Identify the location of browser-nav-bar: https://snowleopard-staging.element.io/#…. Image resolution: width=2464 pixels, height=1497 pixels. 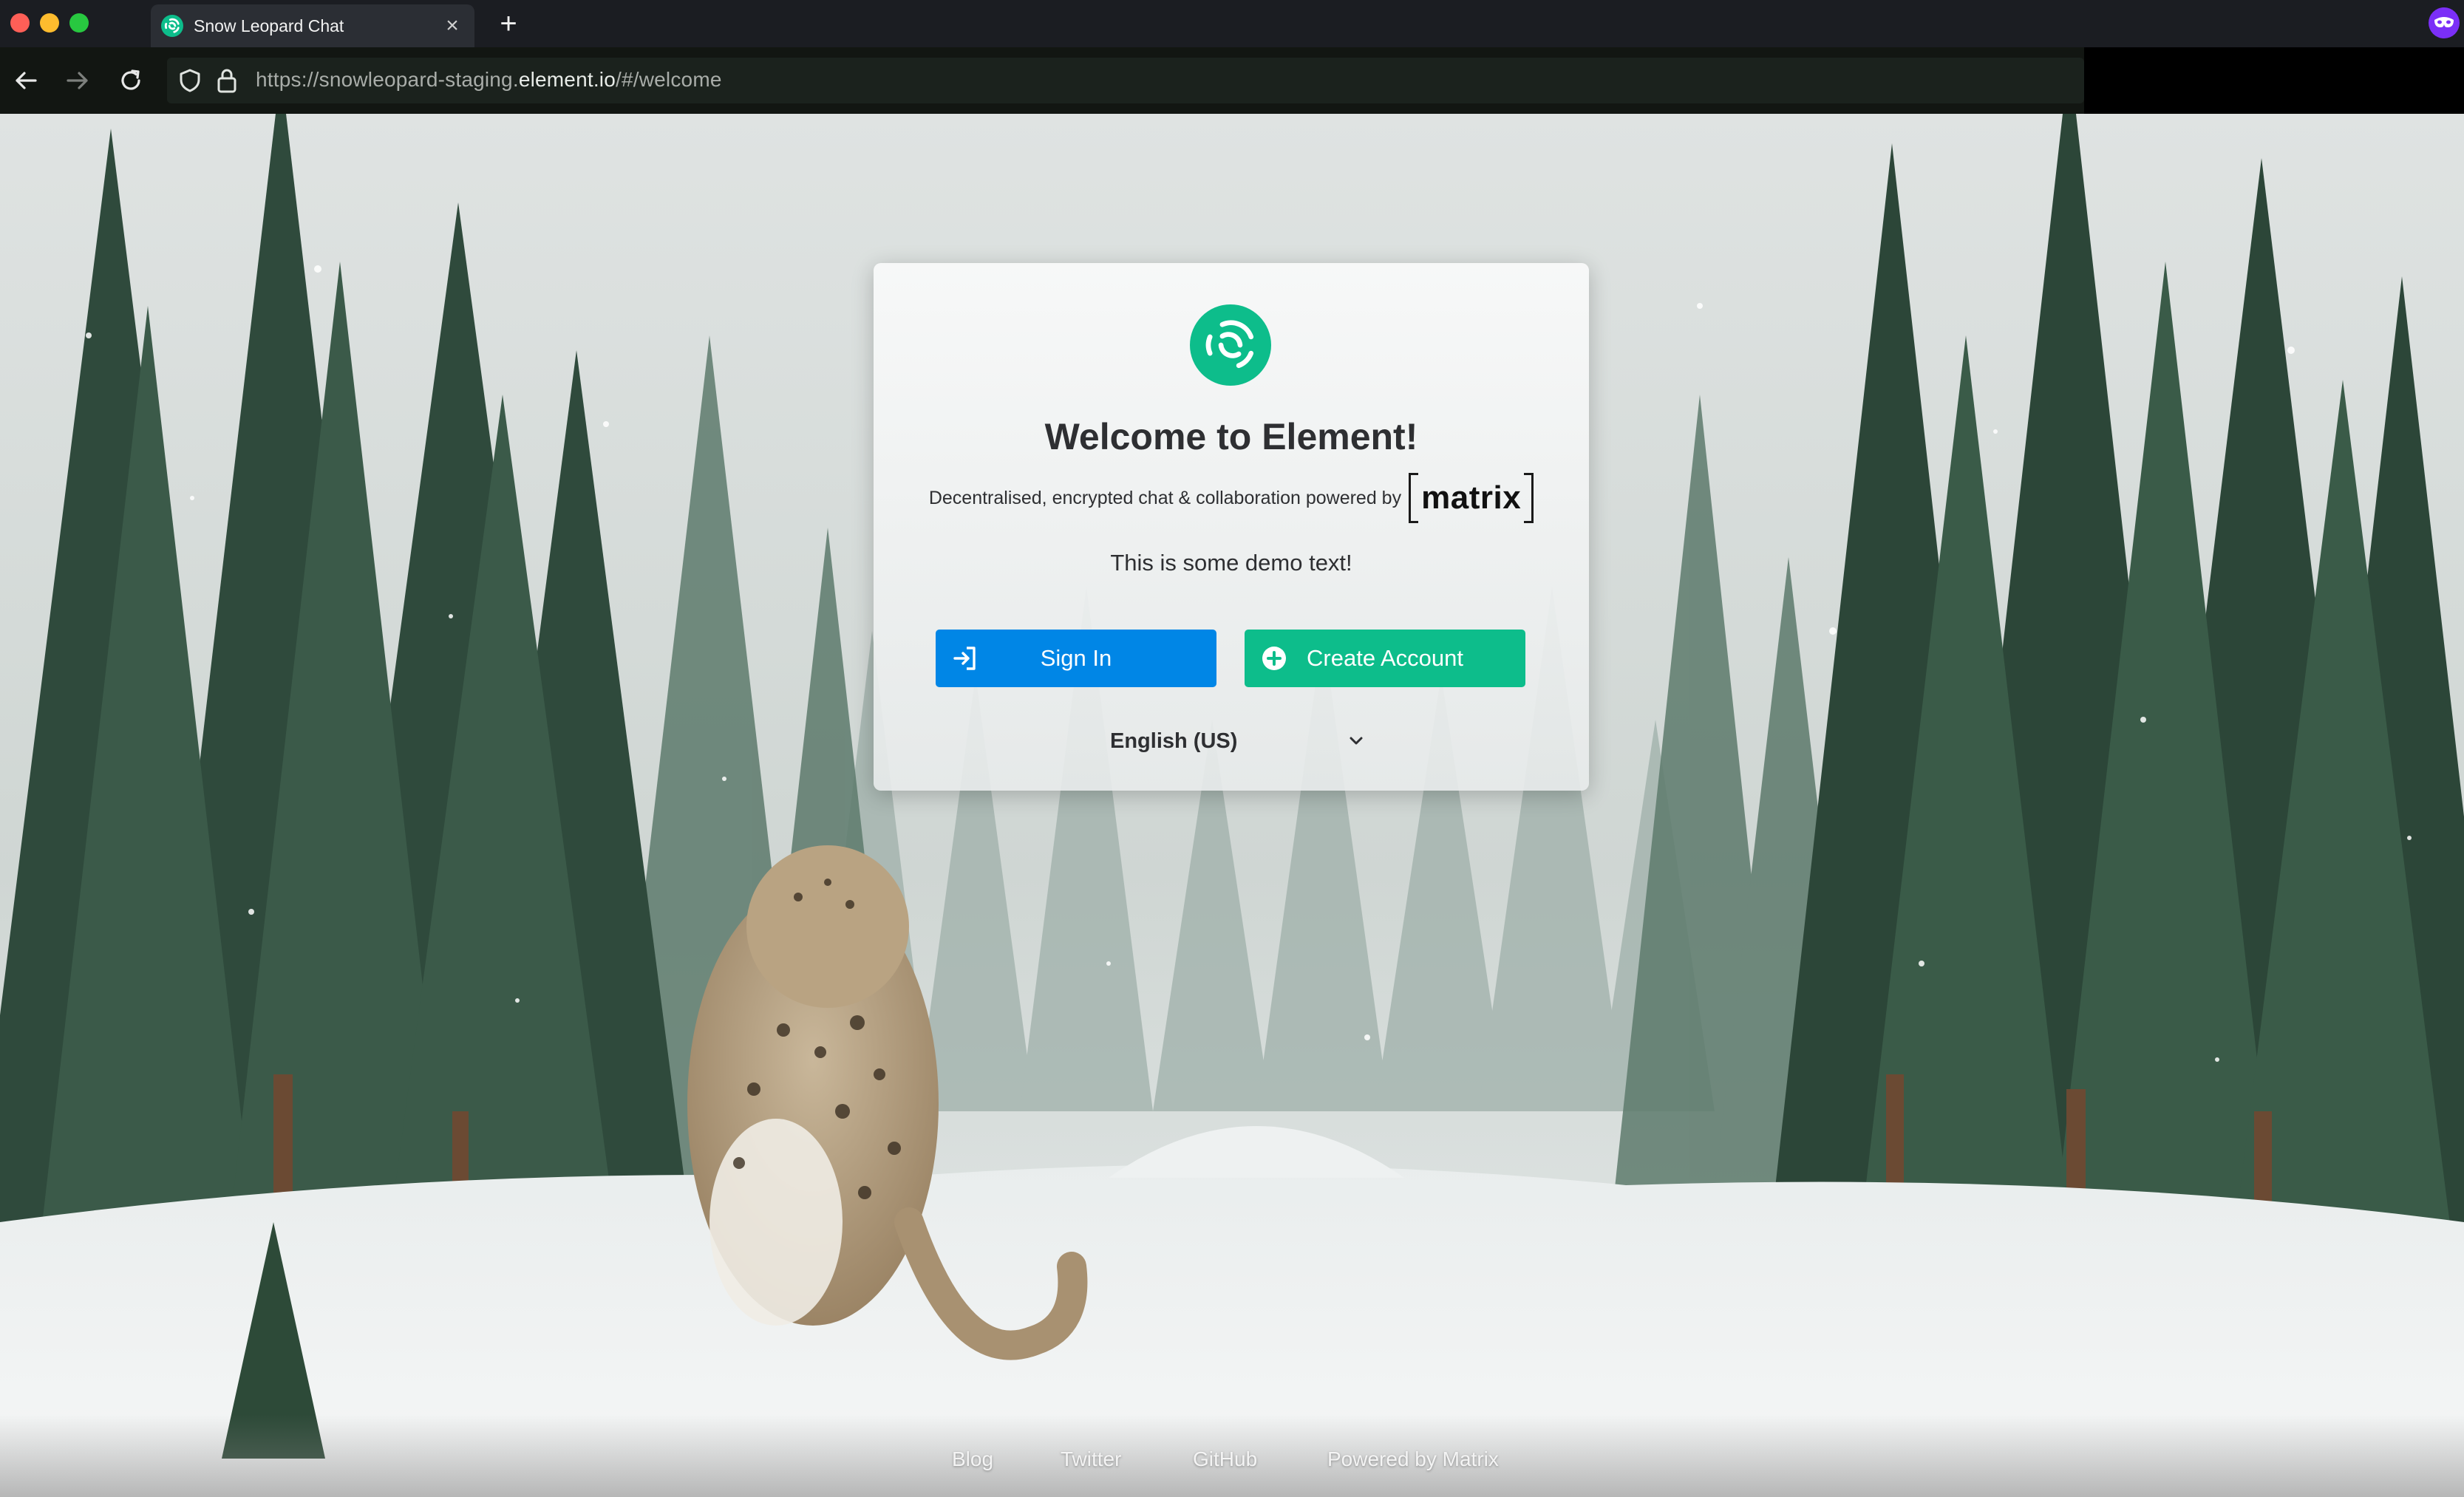
(1232, 80).